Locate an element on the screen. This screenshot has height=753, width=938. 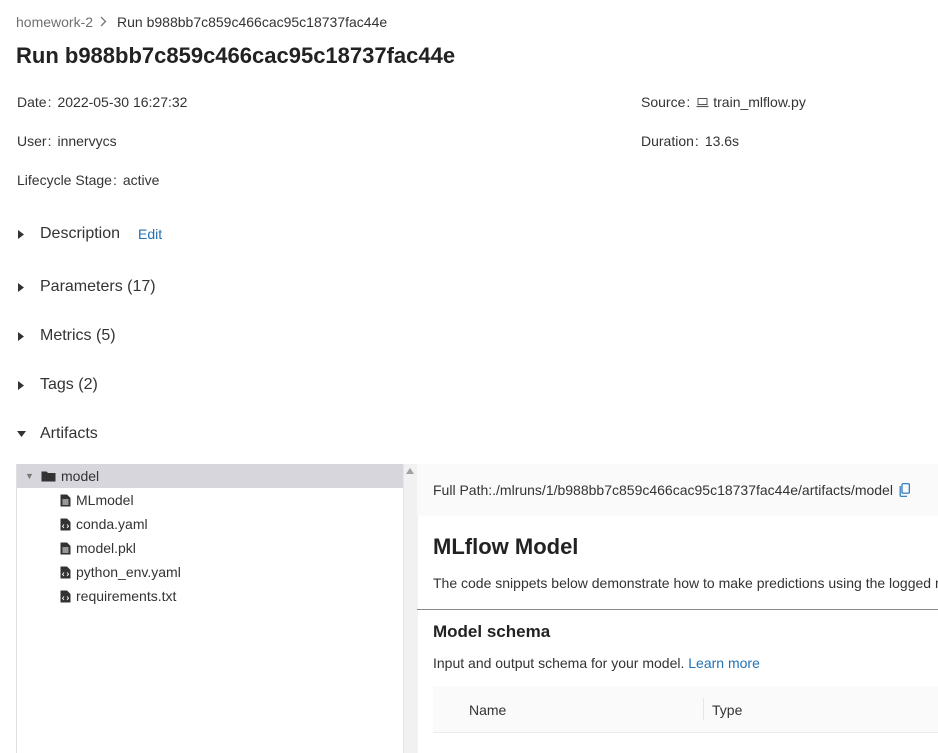
meta-duration-label: Duration is located at coordinates (667, 141).